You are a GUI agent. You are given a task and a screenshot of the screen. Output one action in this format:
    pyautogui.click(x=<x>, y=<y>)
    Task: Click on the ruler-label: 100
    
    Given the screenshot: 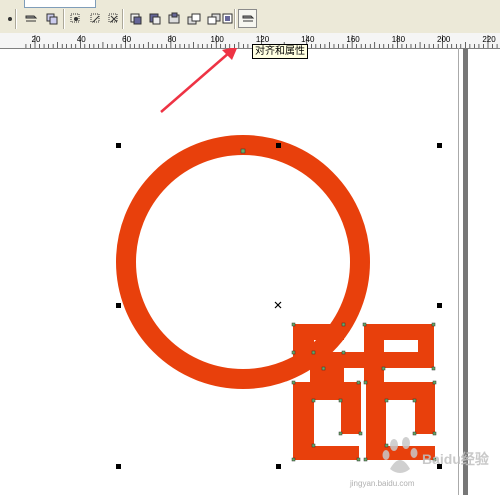 What is the action you would take?
    pyautogui.click(x=218, y=39)
    